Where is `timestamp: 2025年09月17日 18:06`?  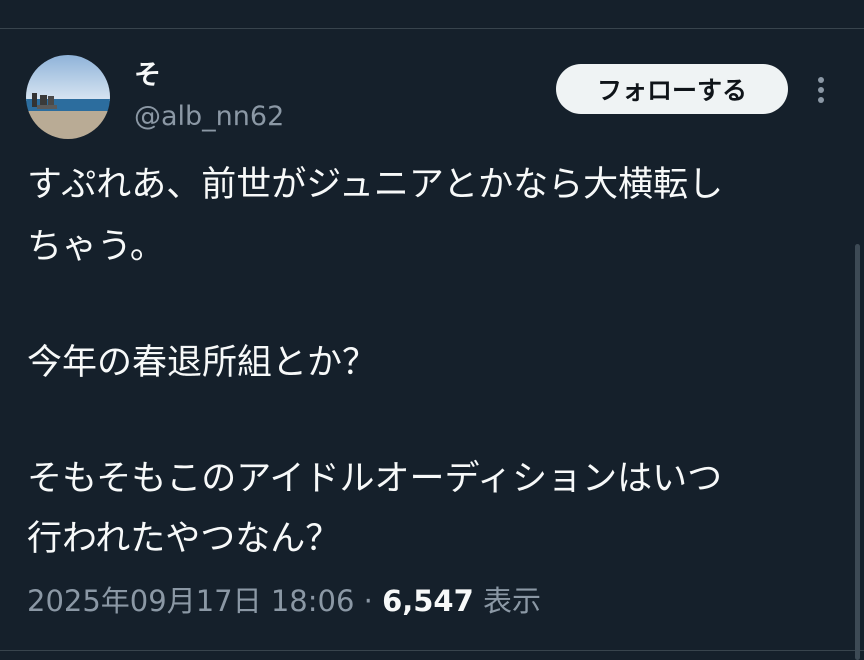
timestamp: 2025年09月17日 18:06 is located at coordinates (190, 601).